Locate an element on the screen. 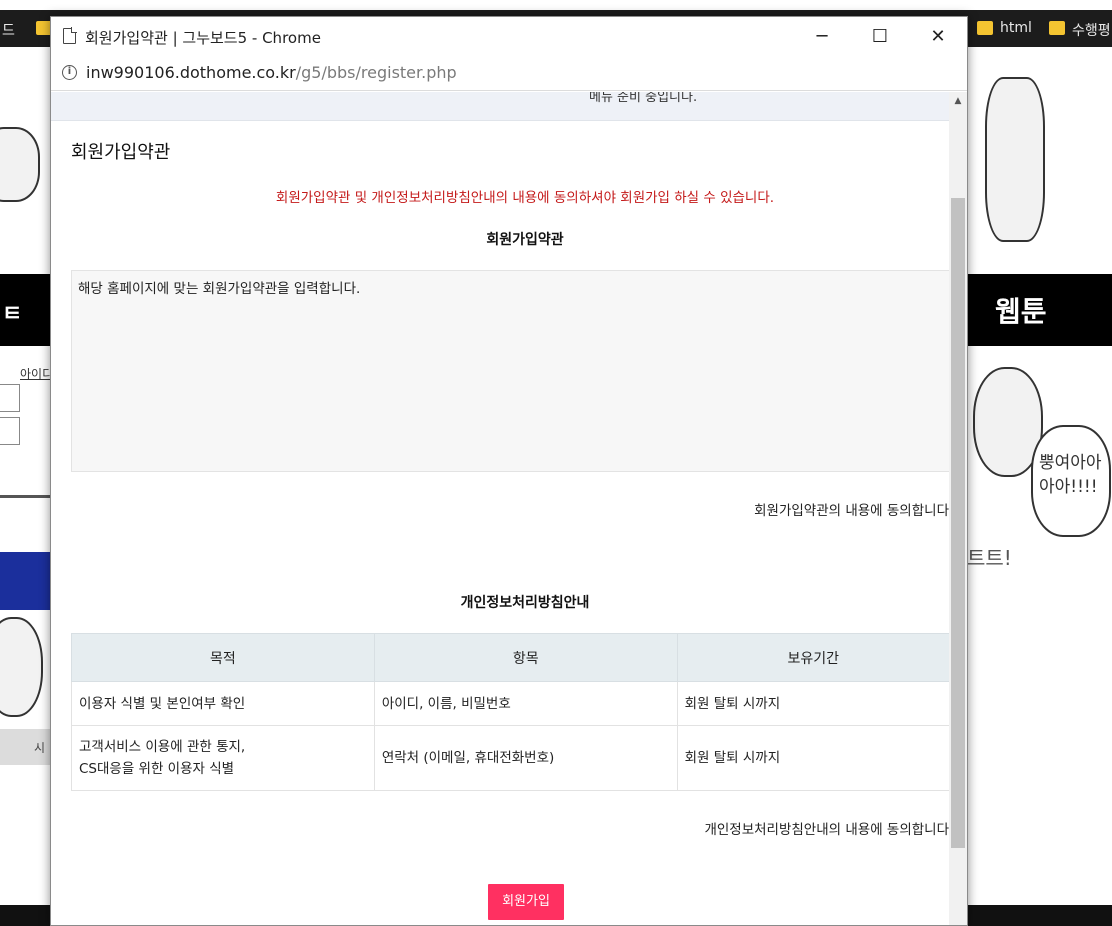 Image resolution: width=1112 pixels, height=926 pixels. cell-purpose-line: 고객서비스 이용에 관한 통지, is located at coordinates (162, 747).